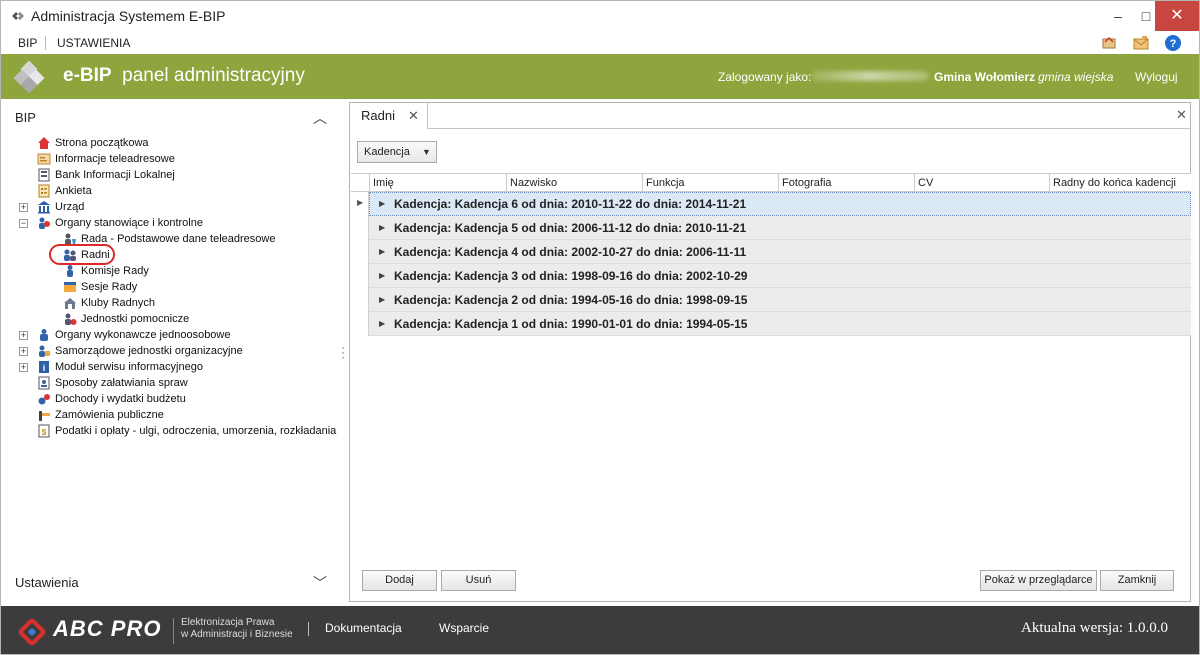 The width and height of the screenshot is (1200, 655). What do you see at coordinates (1141, 43) in the screenshot?
I see `mail-icon` at bounding box center [1141, 43].